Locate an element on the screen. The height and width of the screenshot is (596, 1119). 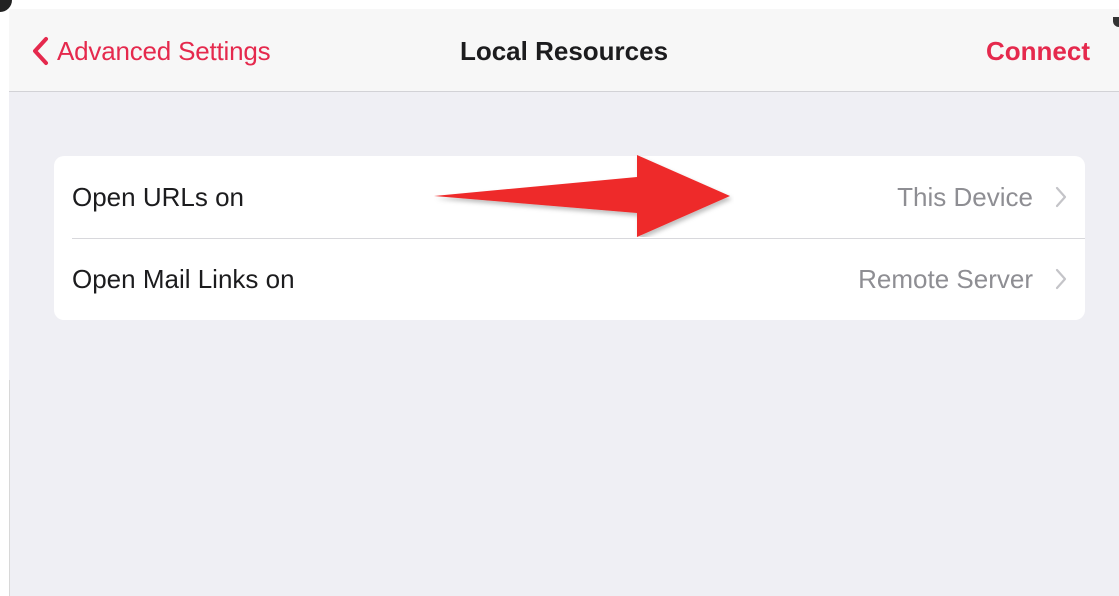
connect-button: Connect is located at coordinates (1038, 51).